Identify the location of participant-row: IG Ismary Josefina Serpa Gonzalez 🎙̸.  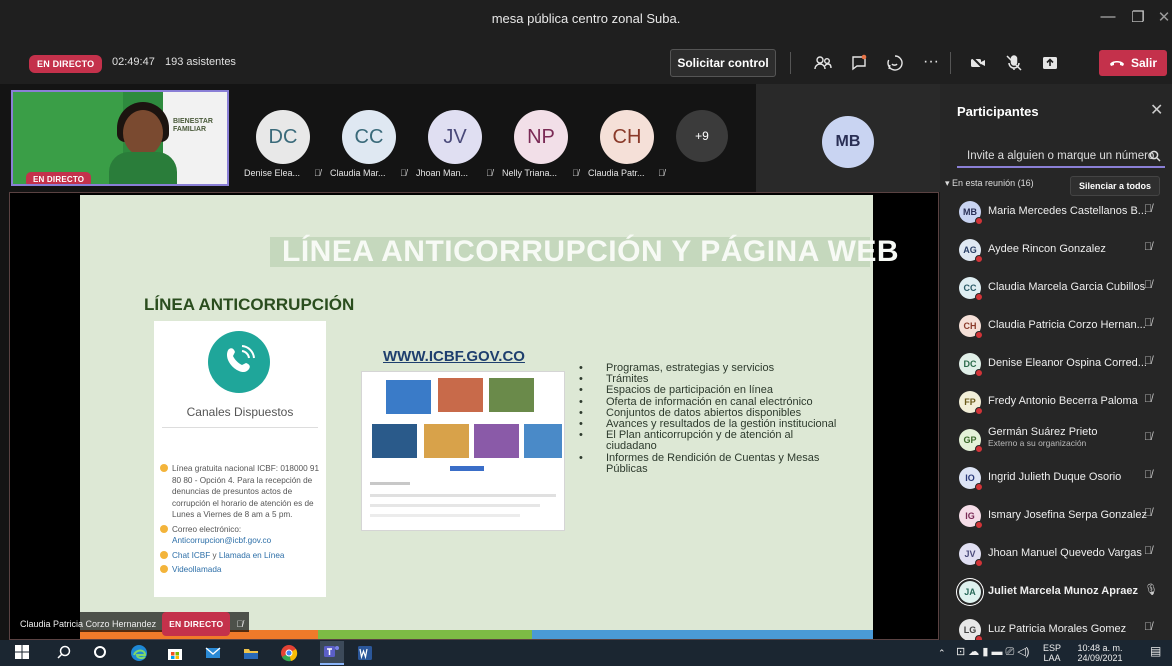
(1056, 515).